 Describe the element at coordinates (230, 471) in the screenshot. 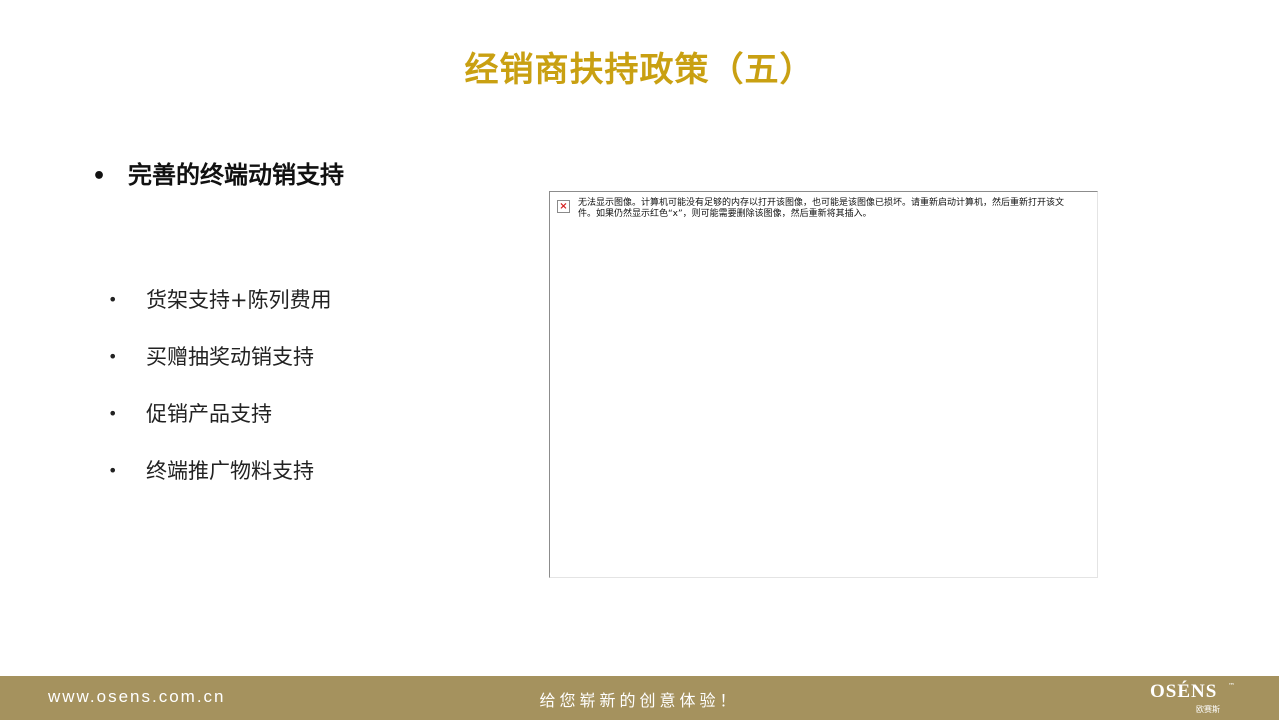

I see `sub-point-text: 终端推广物料支持` at that location.